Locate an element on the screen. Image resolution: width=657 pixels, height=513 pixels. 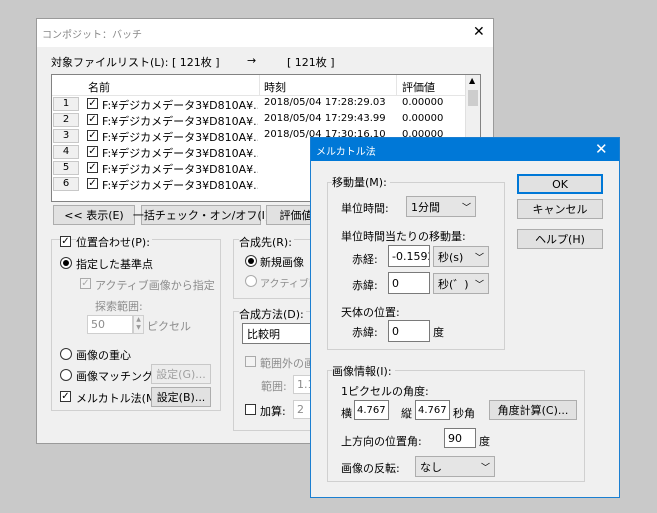
row-number-button: 5 is located at coordinates (66, 168).